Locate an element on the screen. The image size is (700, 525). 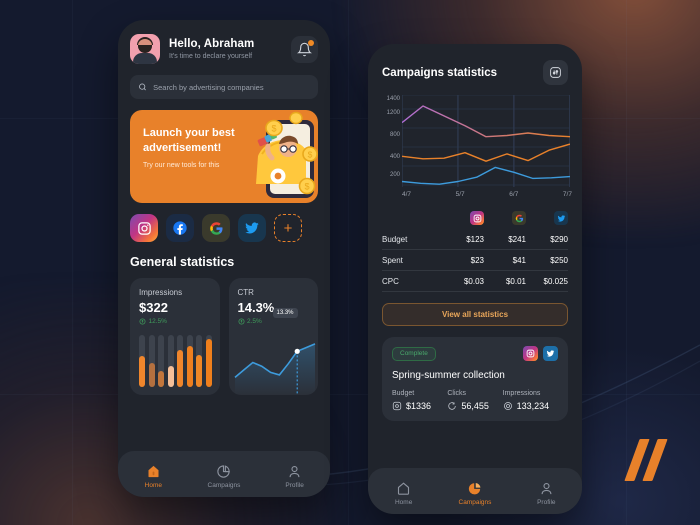
table-row: Spent $23 $41 $250 is located at coordinates (475, 260).